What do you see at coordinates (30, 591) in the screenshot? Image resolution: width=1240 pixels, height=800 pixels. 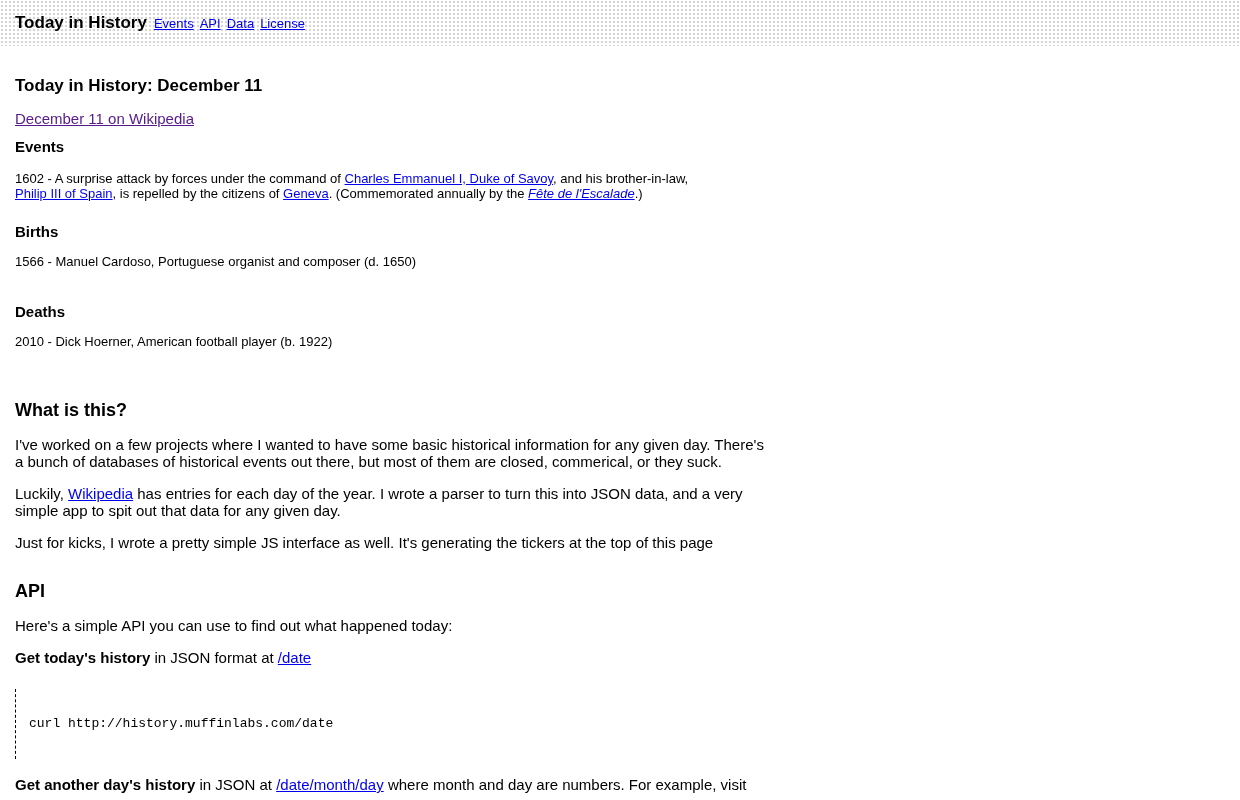 I see `section-heading: API` at bounding box center [30, 591].